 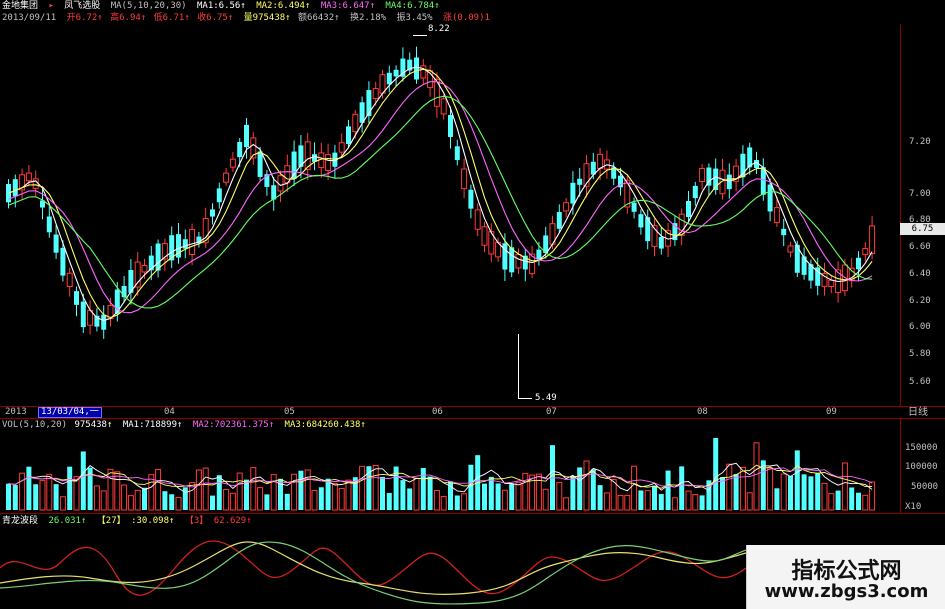 What do you see at coordinates (347, 6) in the screenshot?
I see `ma3-value: MA3:6.647↑` at bounding box center [347, 6].